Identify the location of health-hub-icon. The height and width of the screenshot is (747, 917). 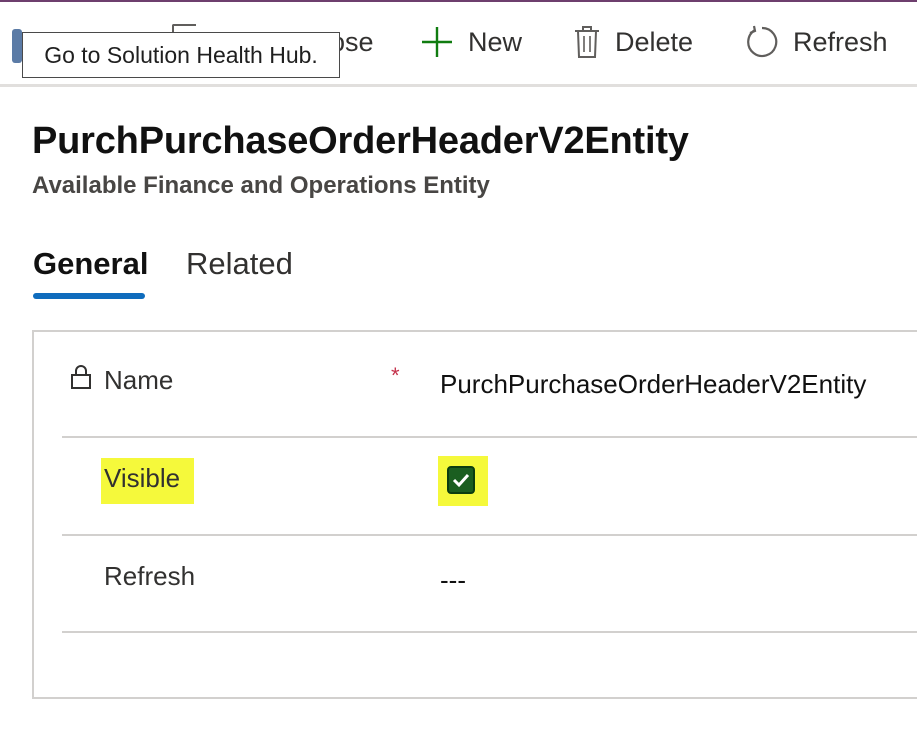
(17, 46).